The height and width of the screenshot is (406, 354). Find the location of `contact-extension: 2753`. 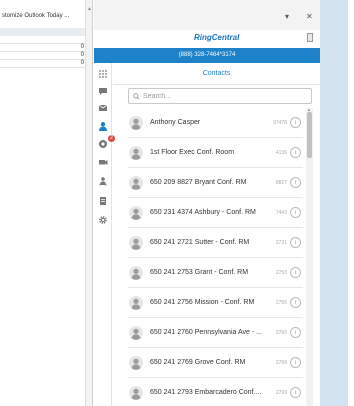

contact-extension: 2753 is located at coordinates (281, 273).